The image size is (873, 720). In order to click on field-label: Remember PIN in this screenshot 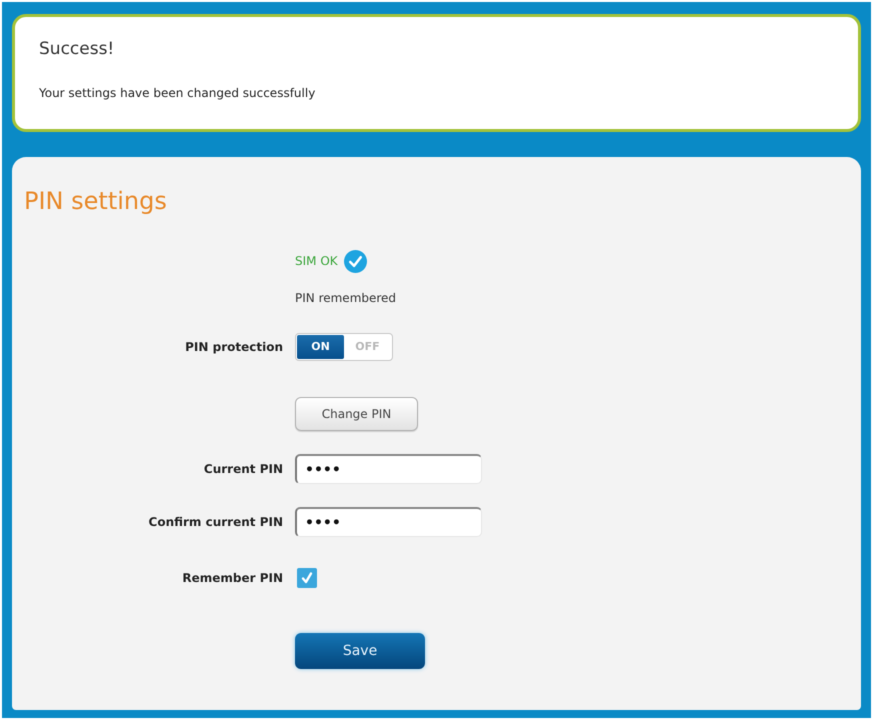, I will do `click(232, 578)`.